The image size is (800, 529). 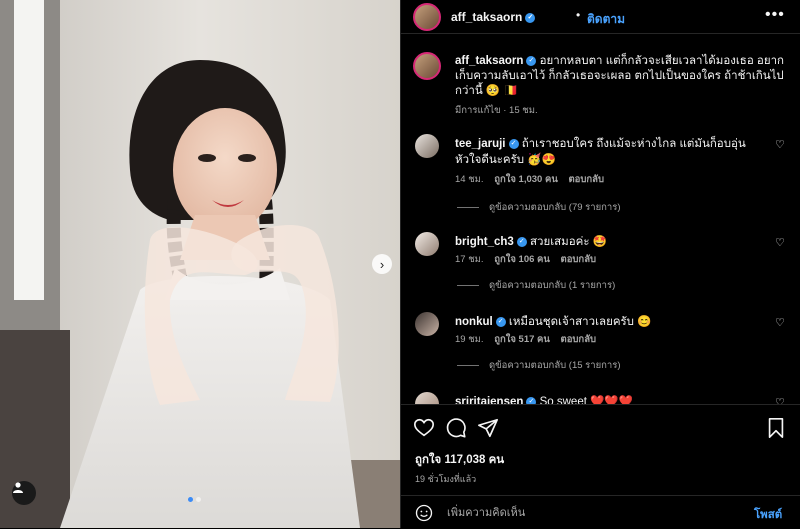 What do you see at coordinates (424, 428) in the screenshot?
I see `like-heart-icon` at bounding box center [424, 428].